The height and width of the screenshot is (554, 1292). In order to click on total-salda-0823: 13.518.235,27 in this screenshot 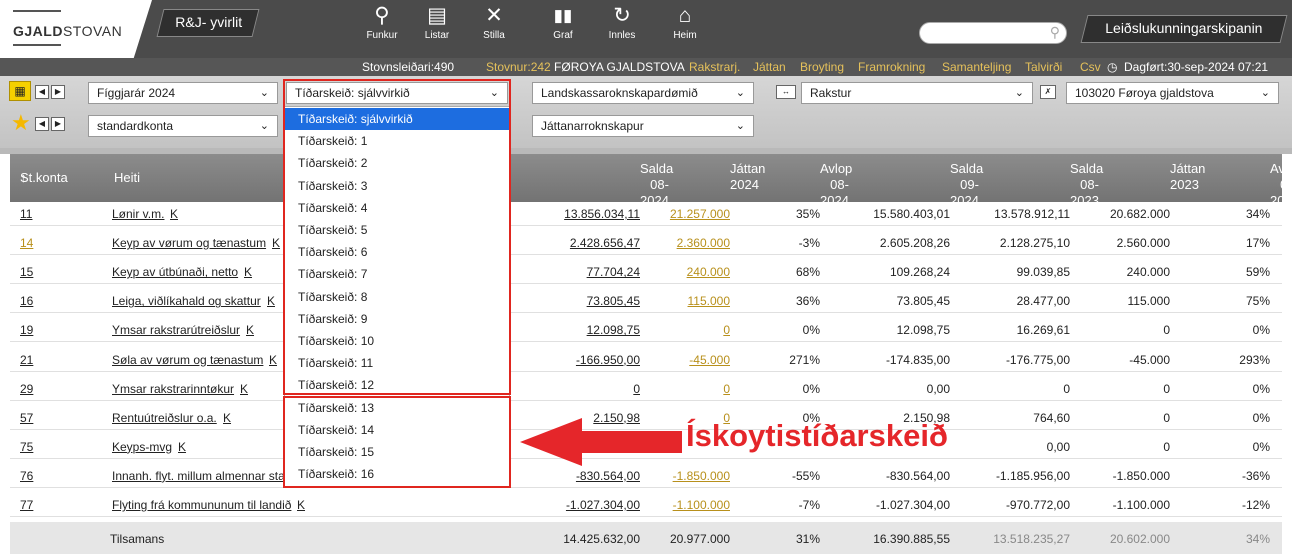, I will do `click(1031, 539)`.